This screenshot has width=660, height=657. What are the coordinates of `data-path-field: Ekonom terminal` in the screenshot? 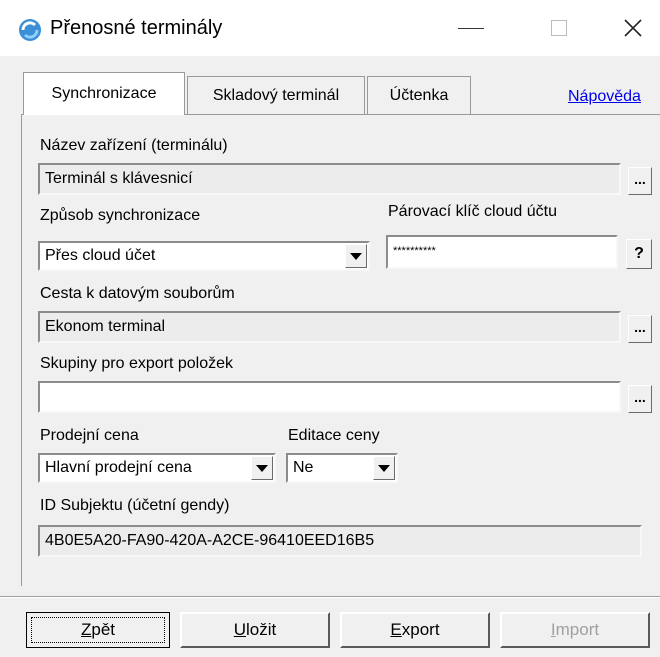 It's located at (329, 327).